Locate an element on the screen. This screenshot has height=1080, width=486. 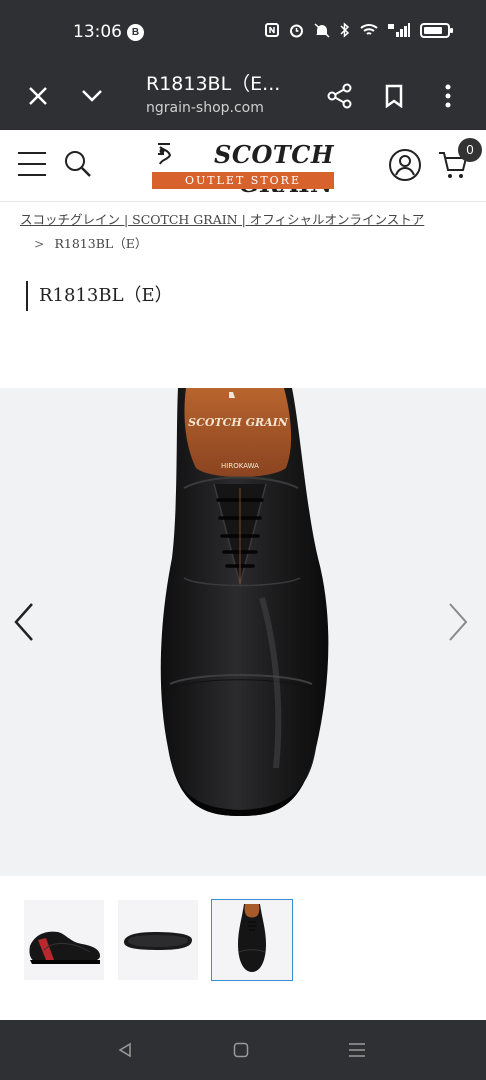
bookmark-button is located at coordinates (394, 96).